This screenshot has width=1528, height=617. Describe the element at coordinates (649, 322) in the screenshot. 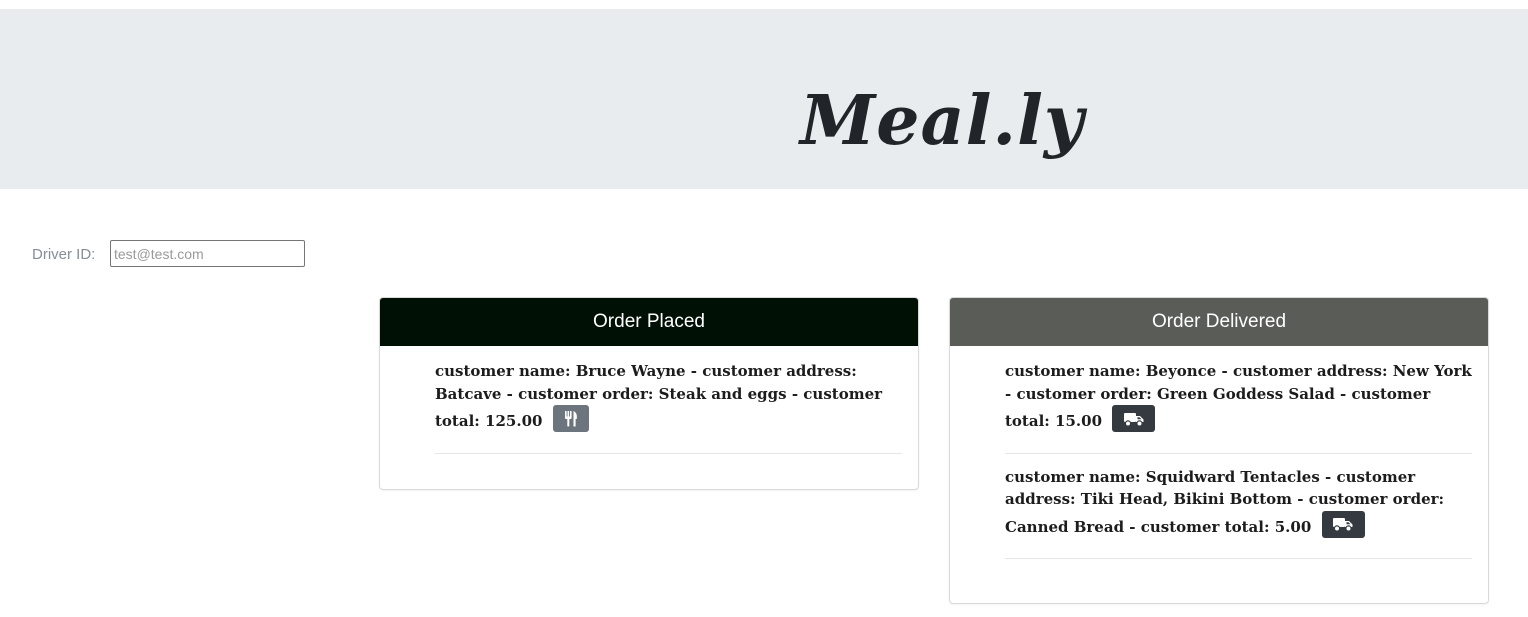

I see `order-placed-header: Order Placed` at that location.